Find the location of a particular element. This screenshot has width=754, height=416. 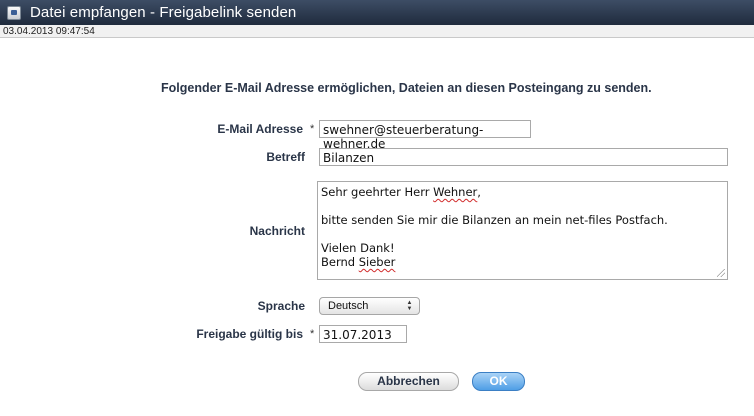

valid-until-label: Freigabe gültig bis is located at coordinates (249, 334).